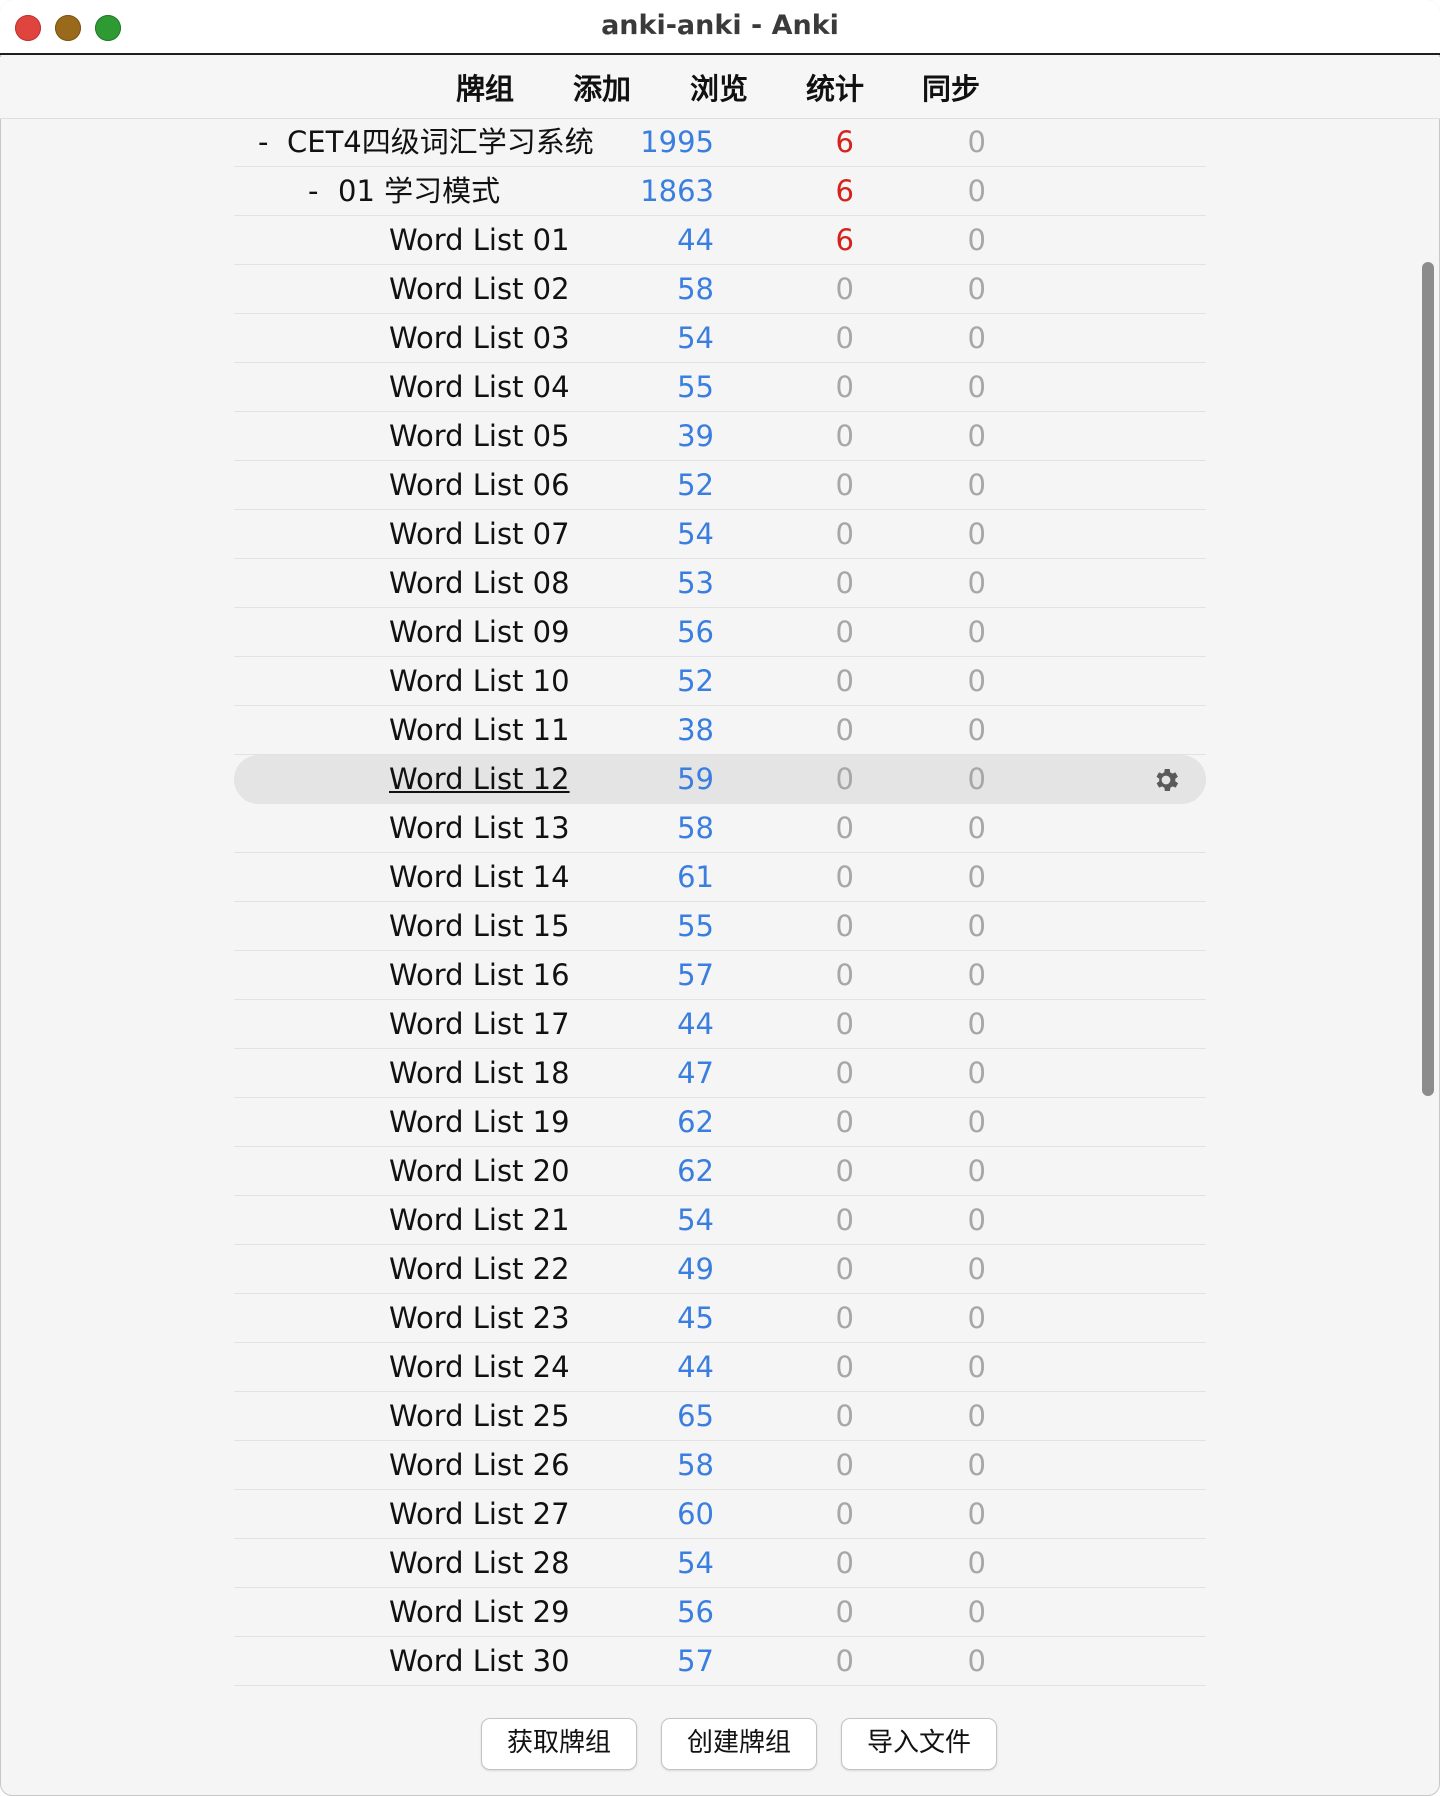  I want to click on deck-name-leaf-deck: Word List 09, so click(479, 632).